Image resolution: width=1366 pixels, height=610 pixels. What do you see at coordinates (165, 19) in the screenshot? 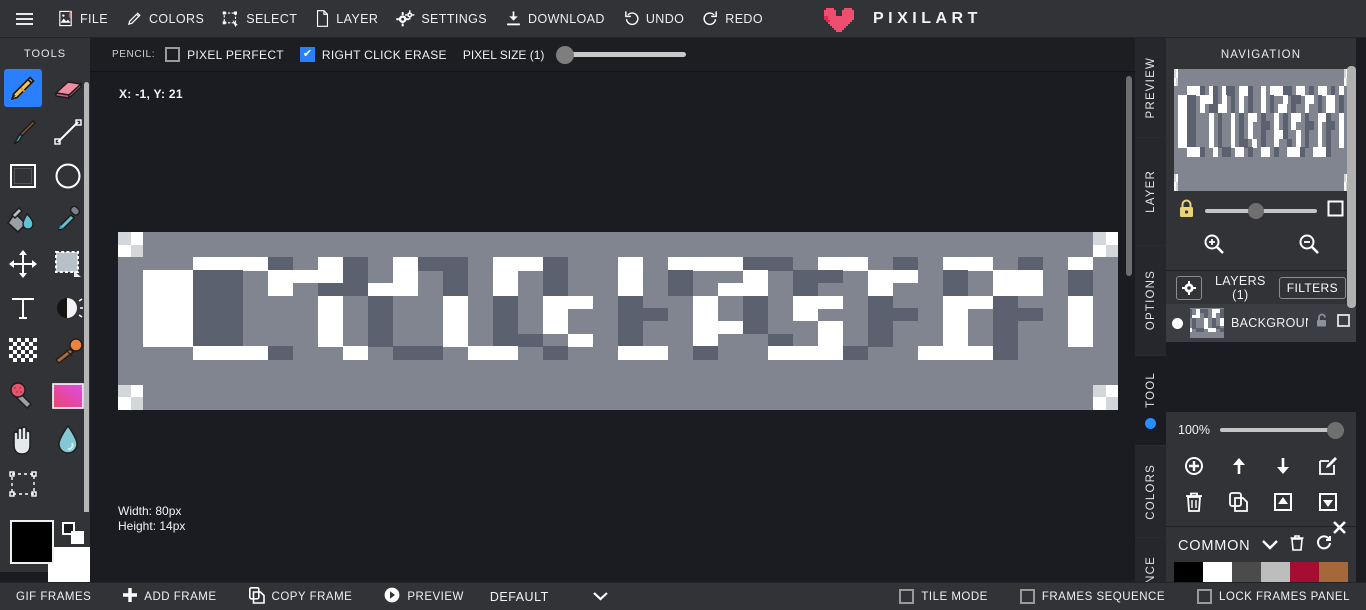
I see `menu-item-colors: COLORS` at bounding box center [165, 19].